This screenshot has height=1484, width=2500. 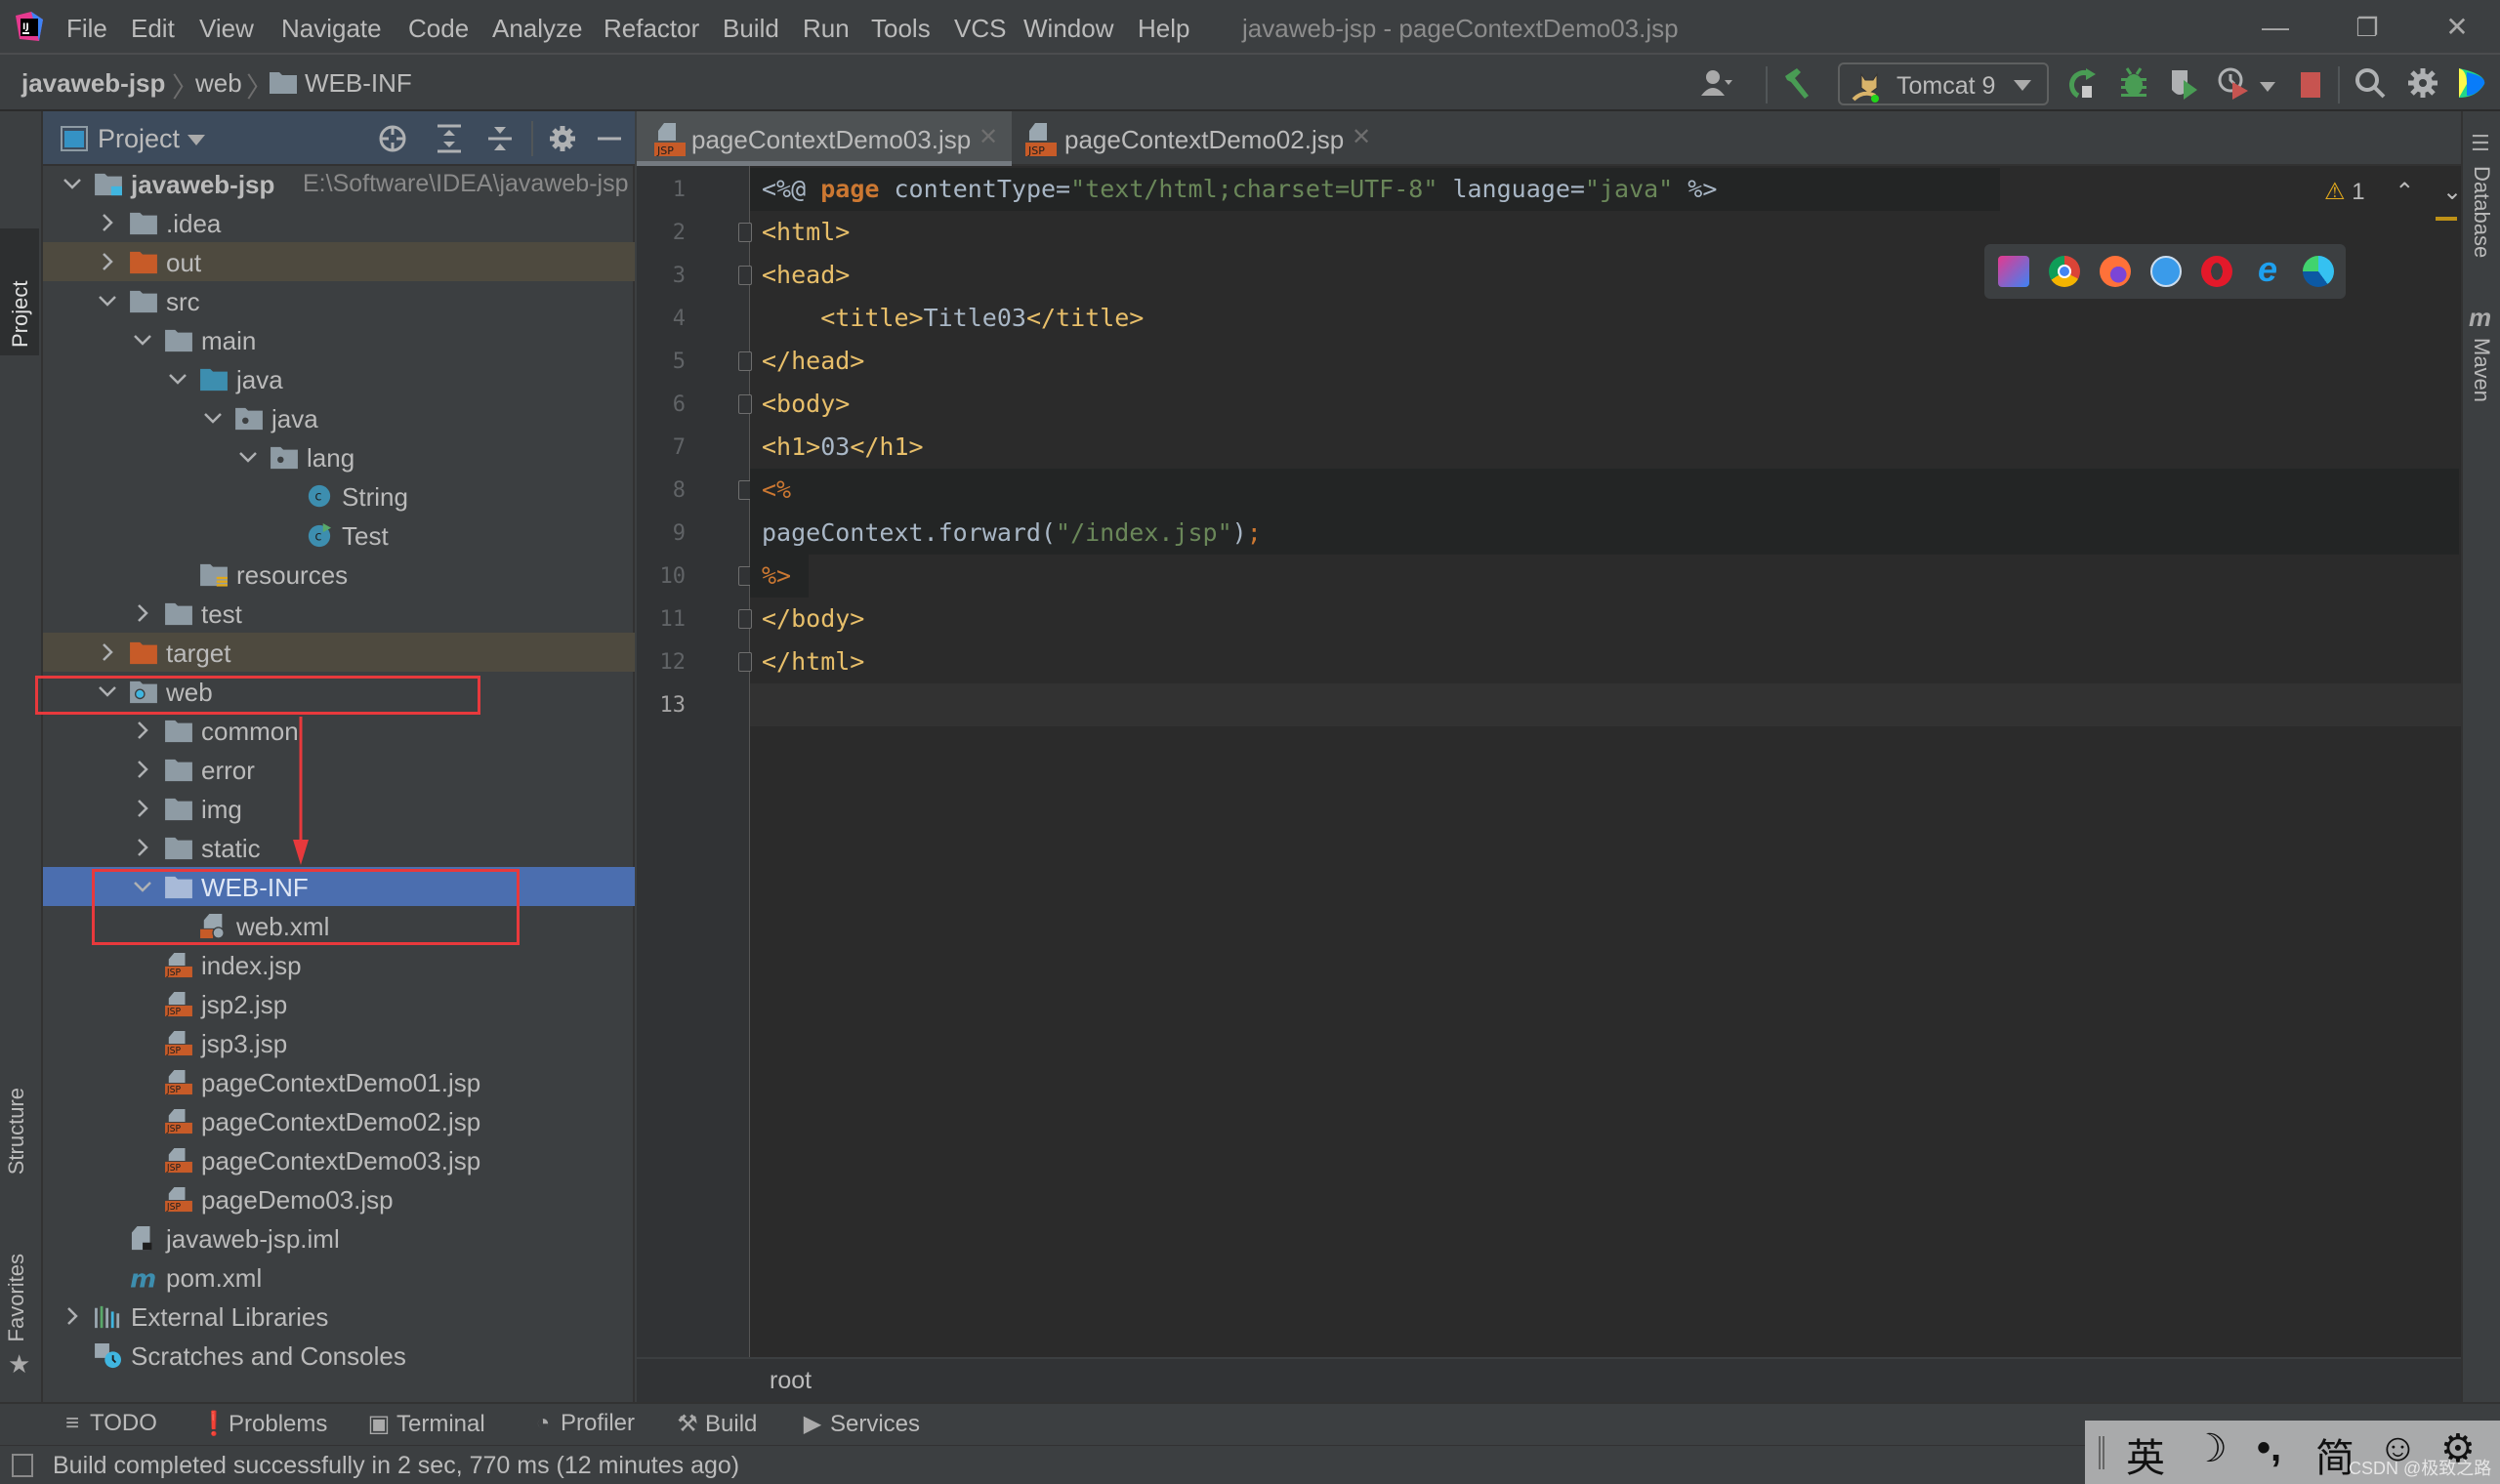 I want to click on toolbox-icon, so click(x=2472, y=83).